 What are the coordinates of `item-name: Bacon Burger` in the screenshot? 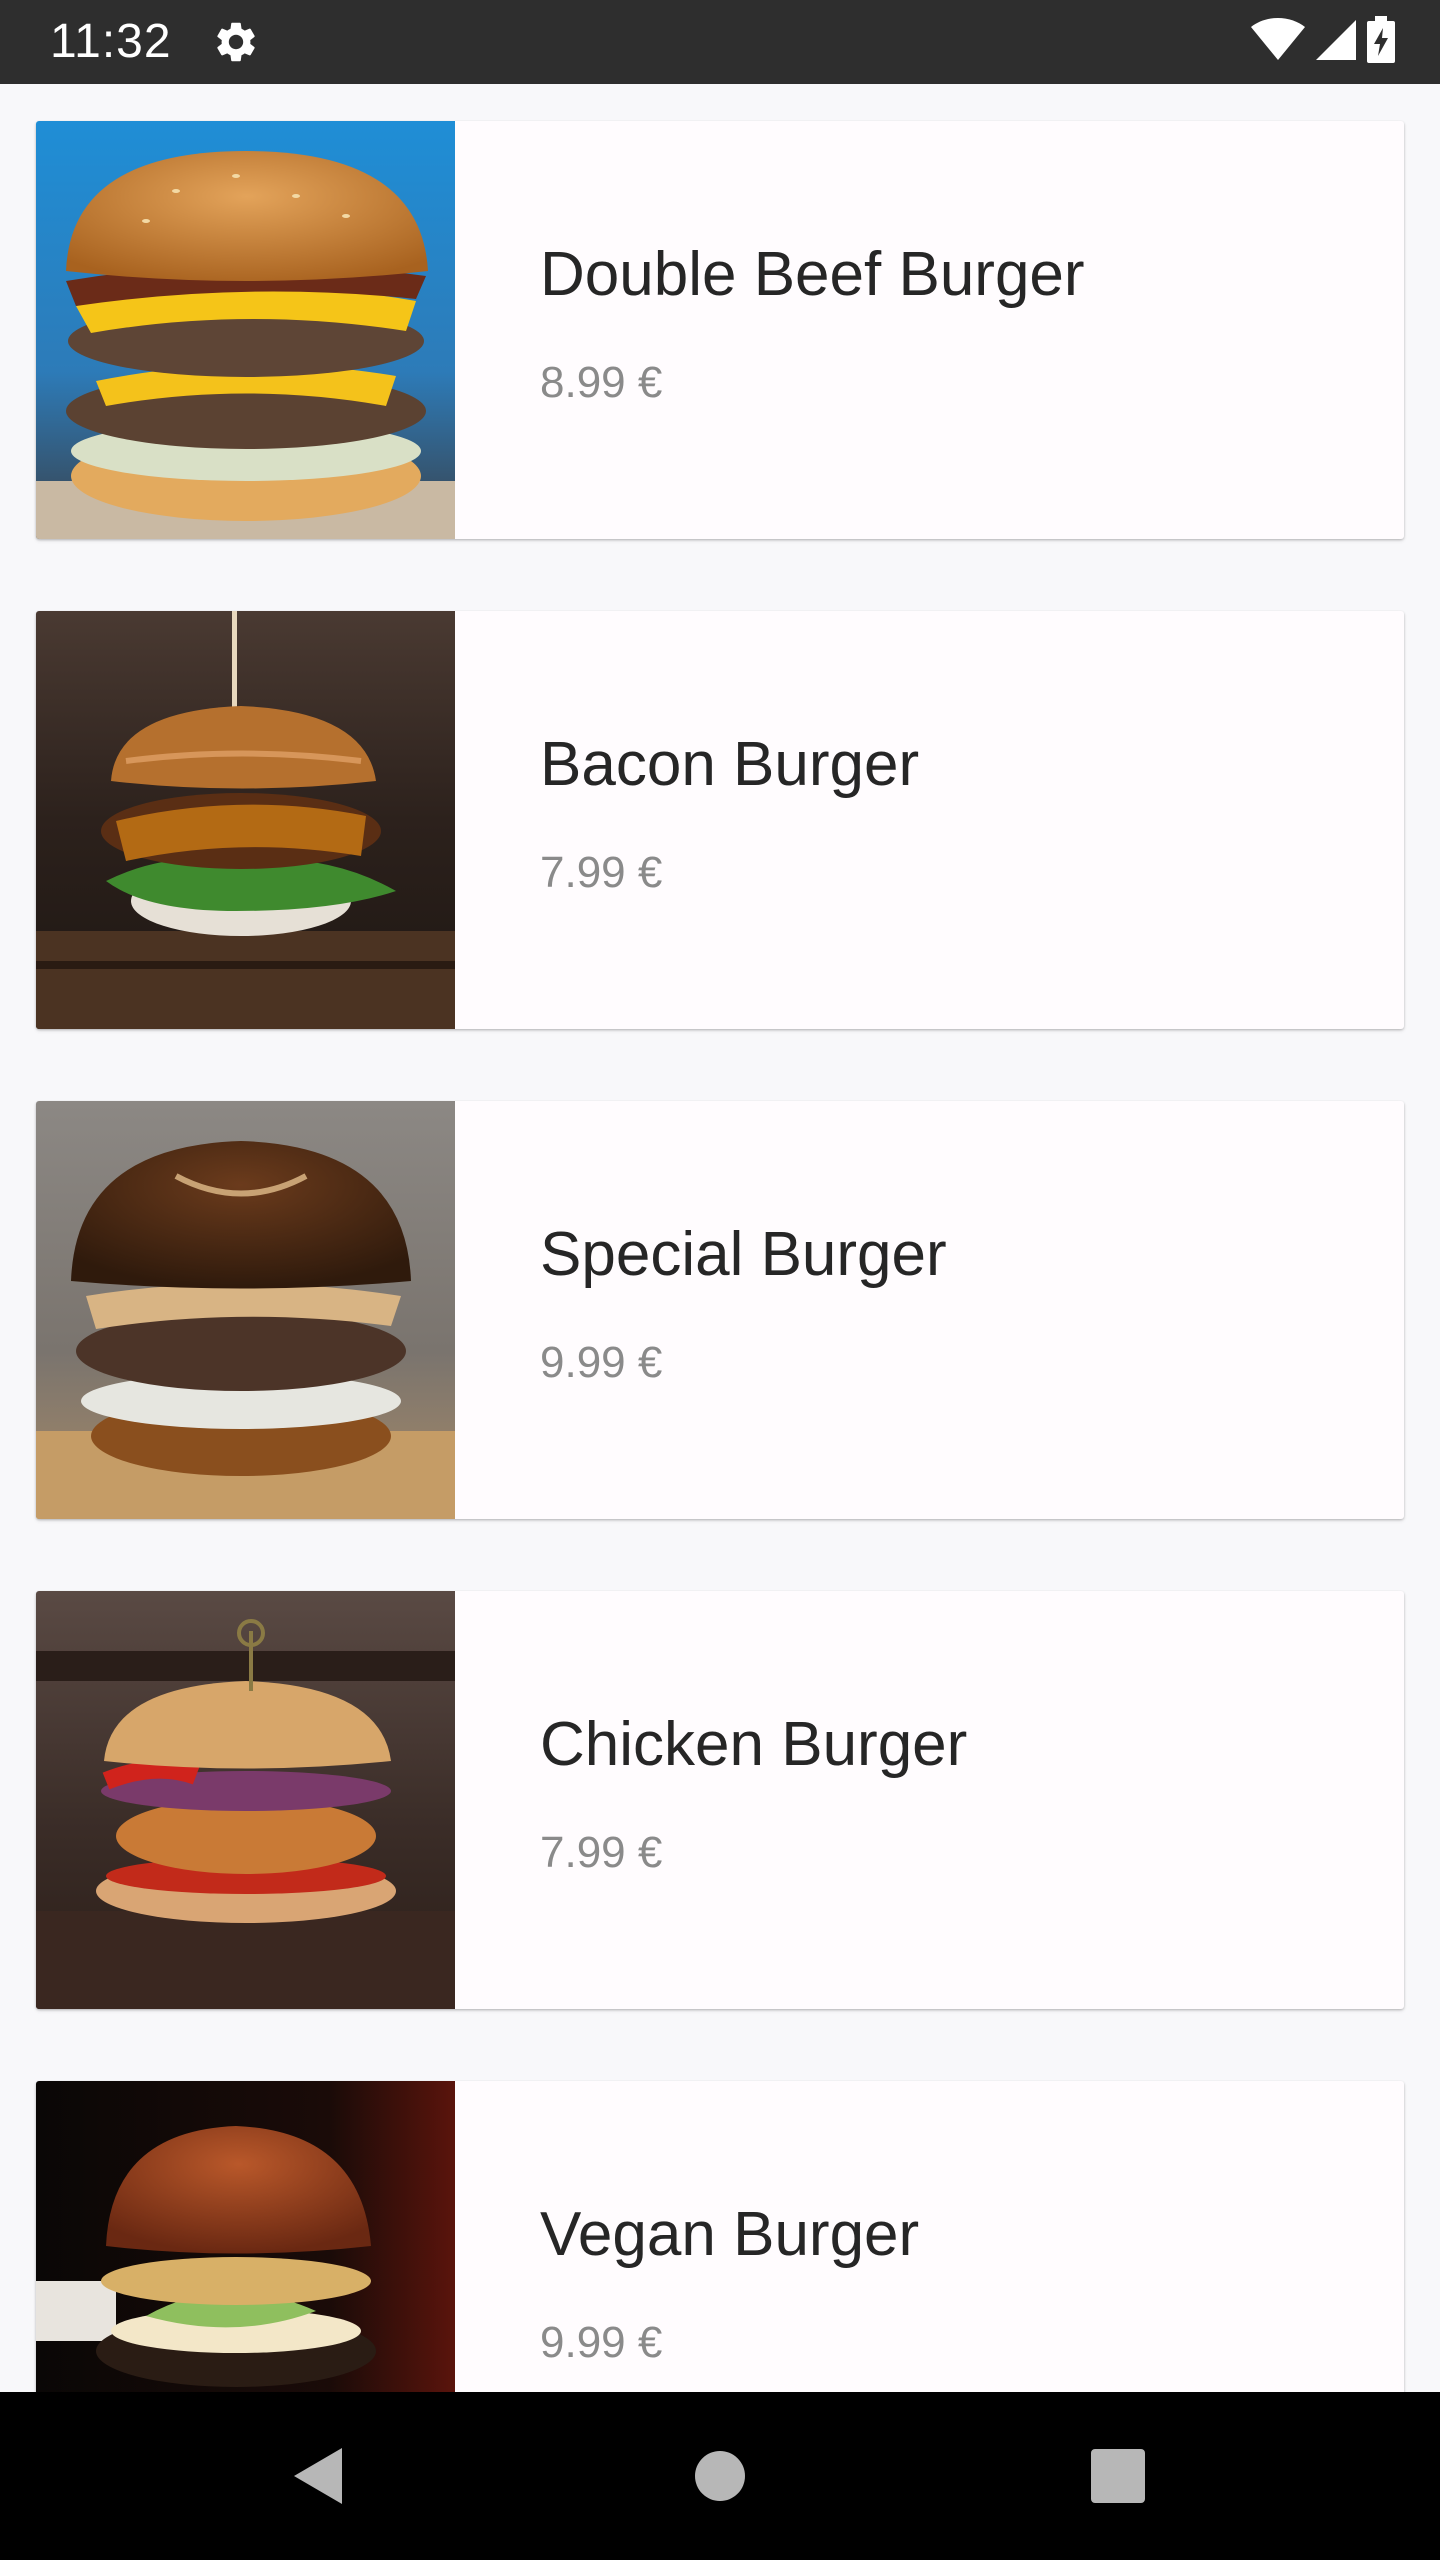 It's located at (730, 764).